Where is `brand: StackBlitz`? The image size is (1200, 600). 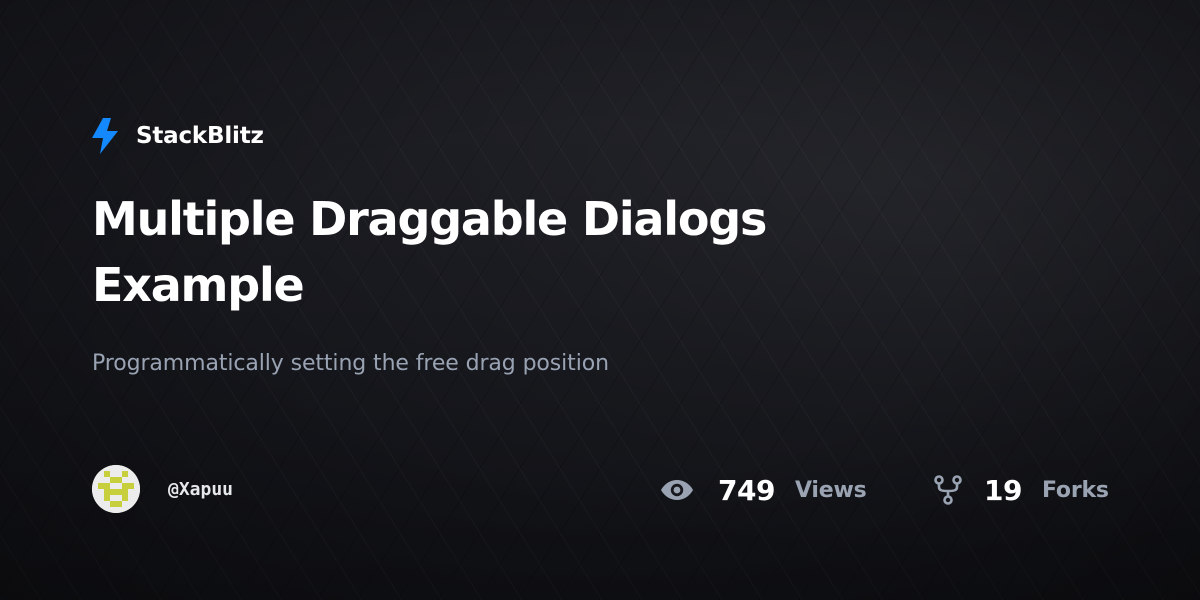 brand: StackBlitz is located at coordinates (178, 136).